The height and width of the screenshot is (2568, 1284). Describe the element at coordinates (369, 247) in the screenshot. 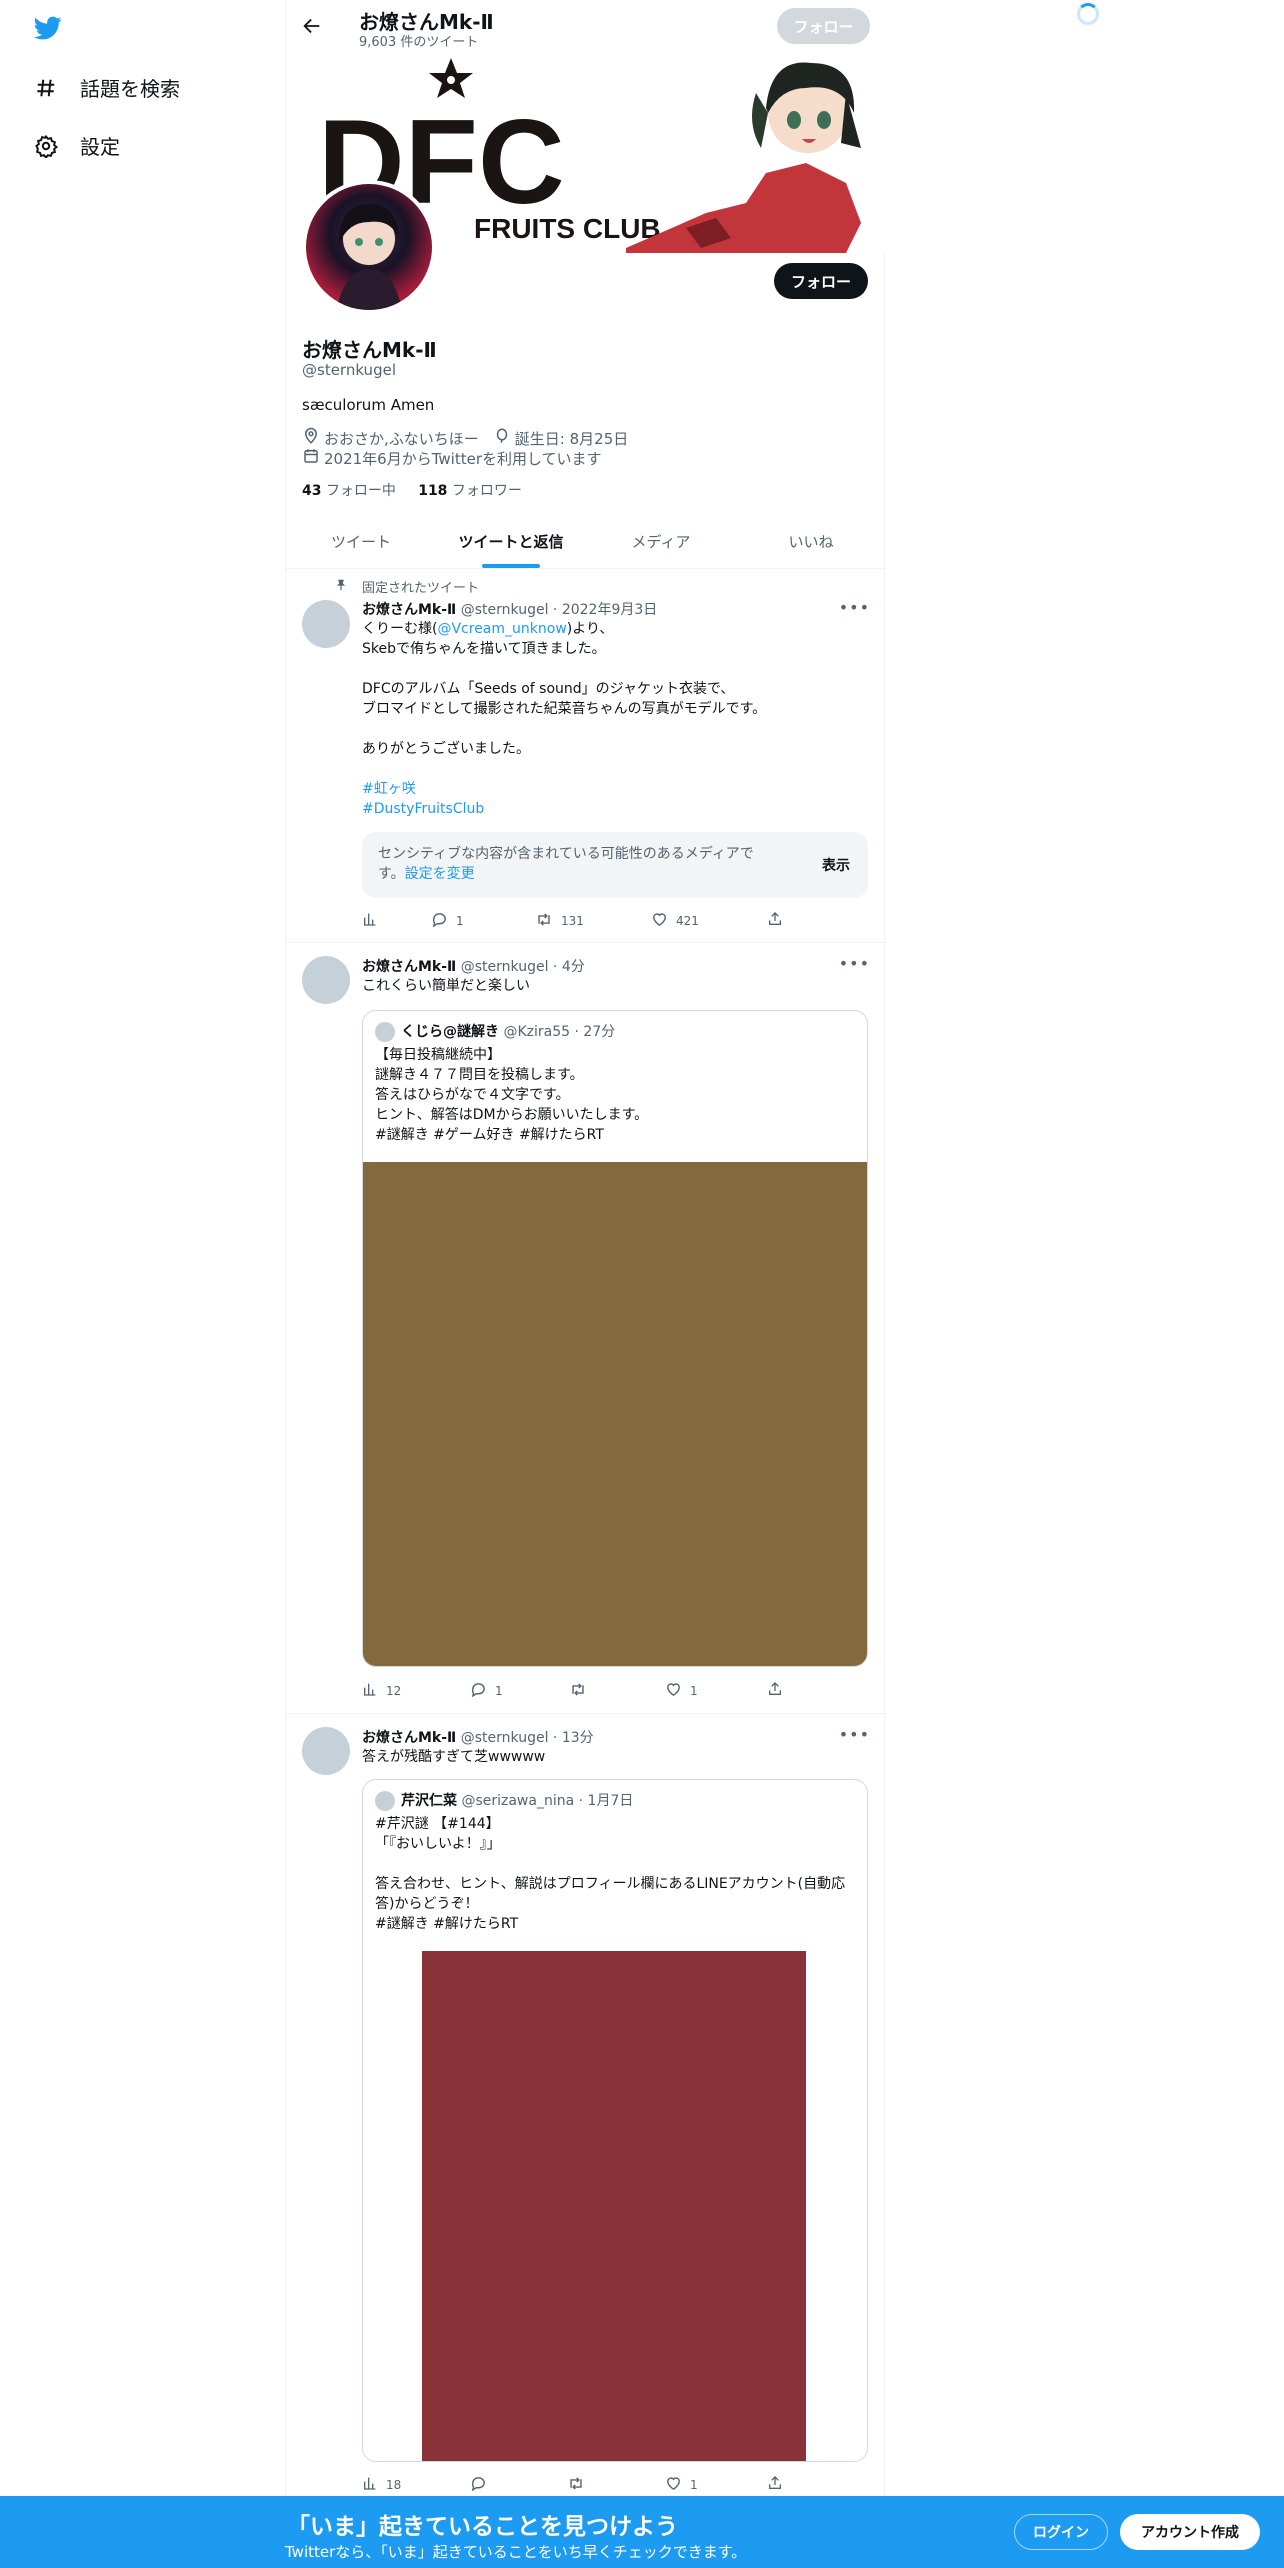

I see `profile-avatar` at that location.